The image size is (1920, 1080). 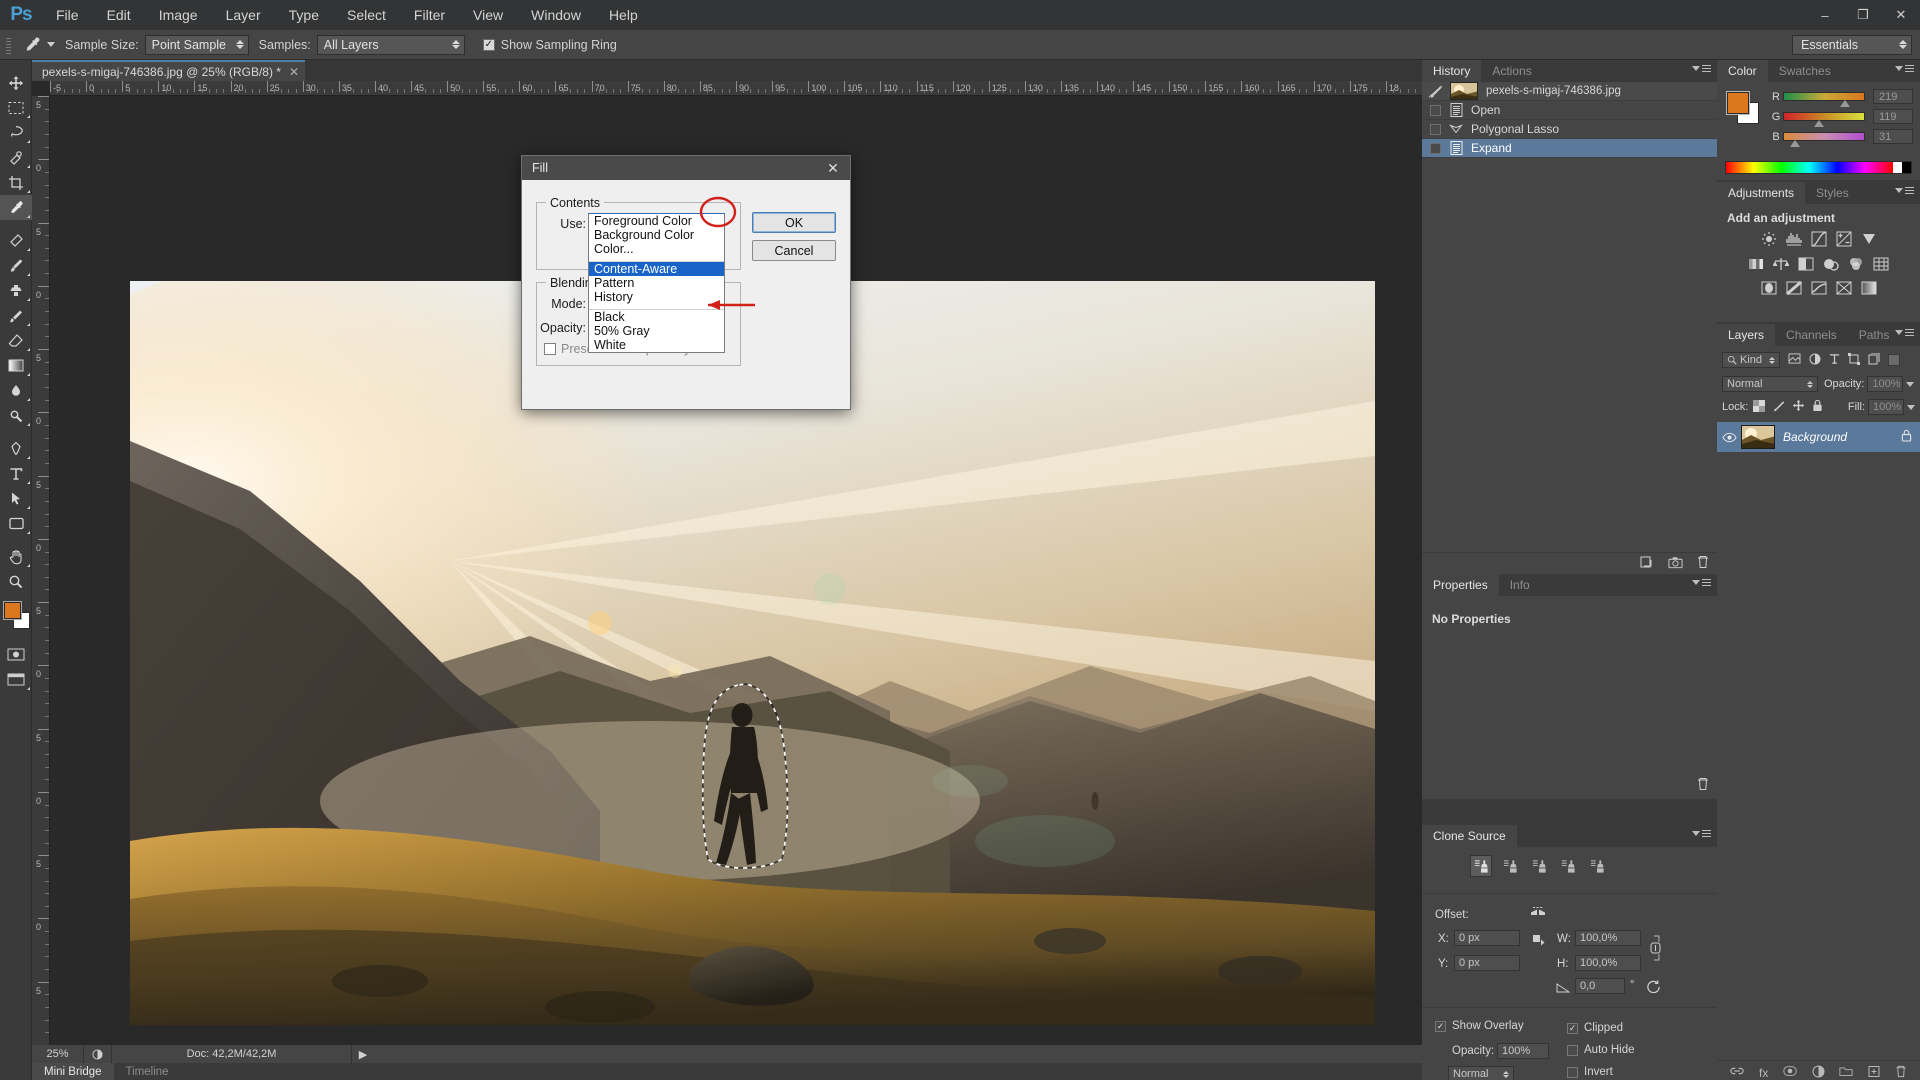 I want to click on tool-pen, so click(x=16, y=448).